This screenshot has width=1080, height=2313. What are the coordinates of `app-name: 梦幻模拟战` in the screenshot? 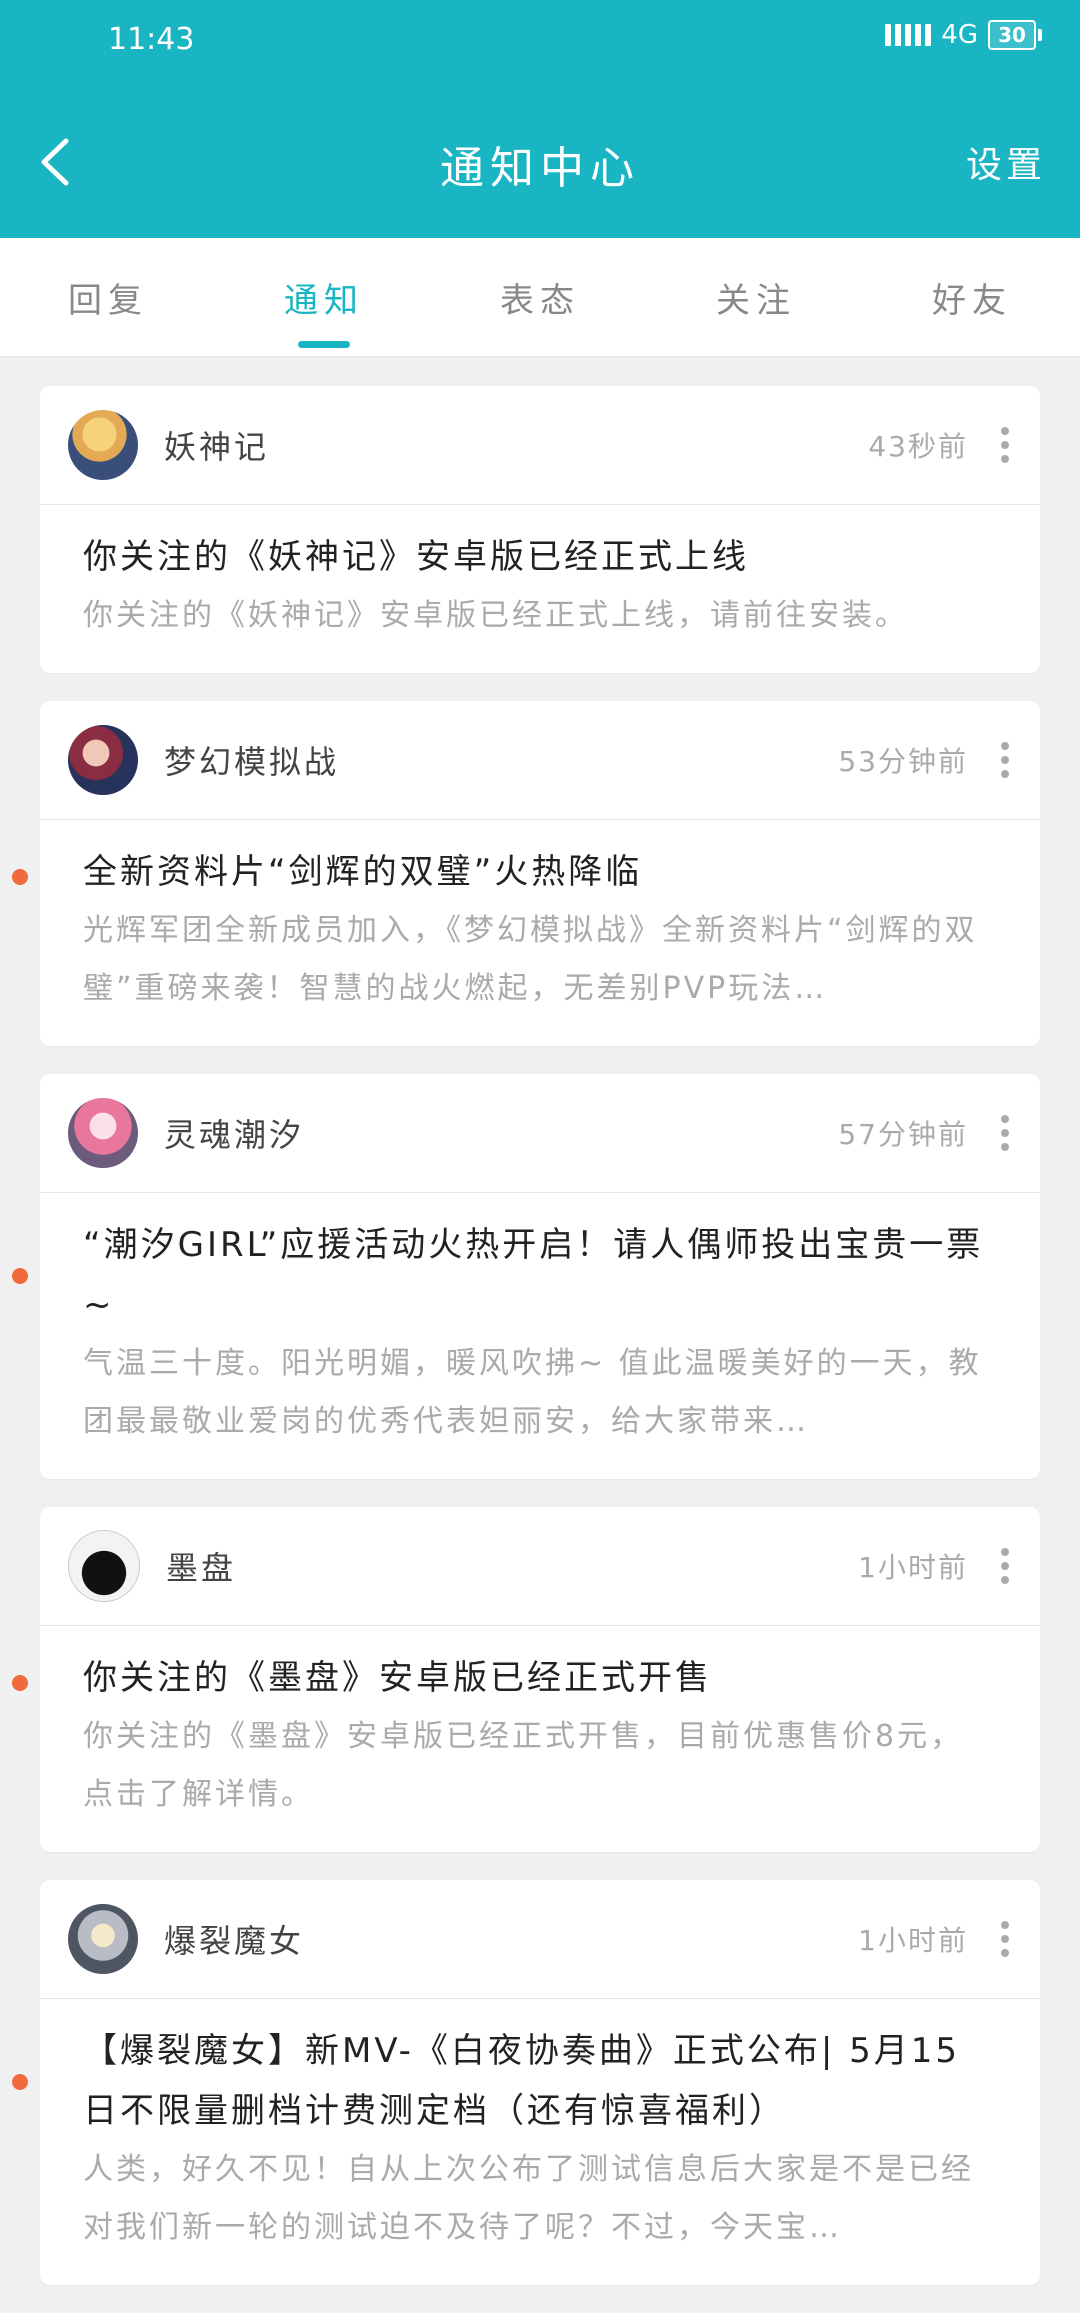 It's located at (252, 762).